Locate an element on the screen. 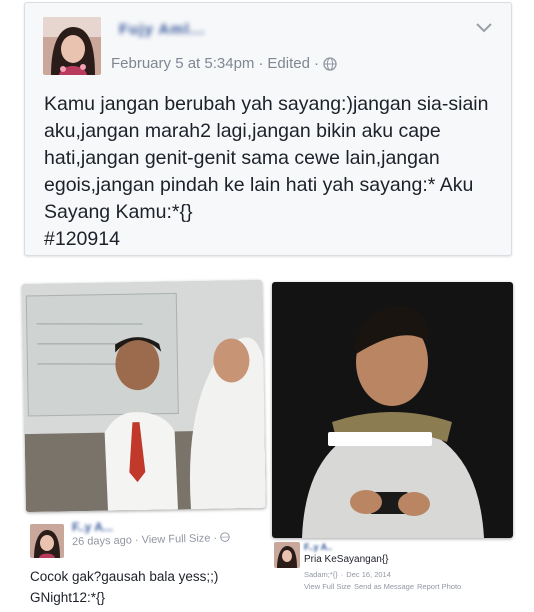  comment-time: 26 days ago is located at coordinates (102, 542).